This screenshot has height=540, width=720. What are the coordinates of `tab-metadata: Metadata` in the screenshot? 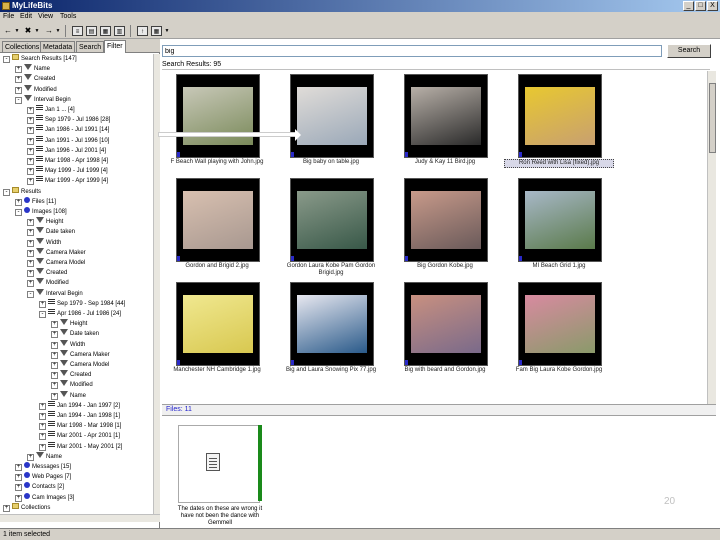 It's located at (58, 46).